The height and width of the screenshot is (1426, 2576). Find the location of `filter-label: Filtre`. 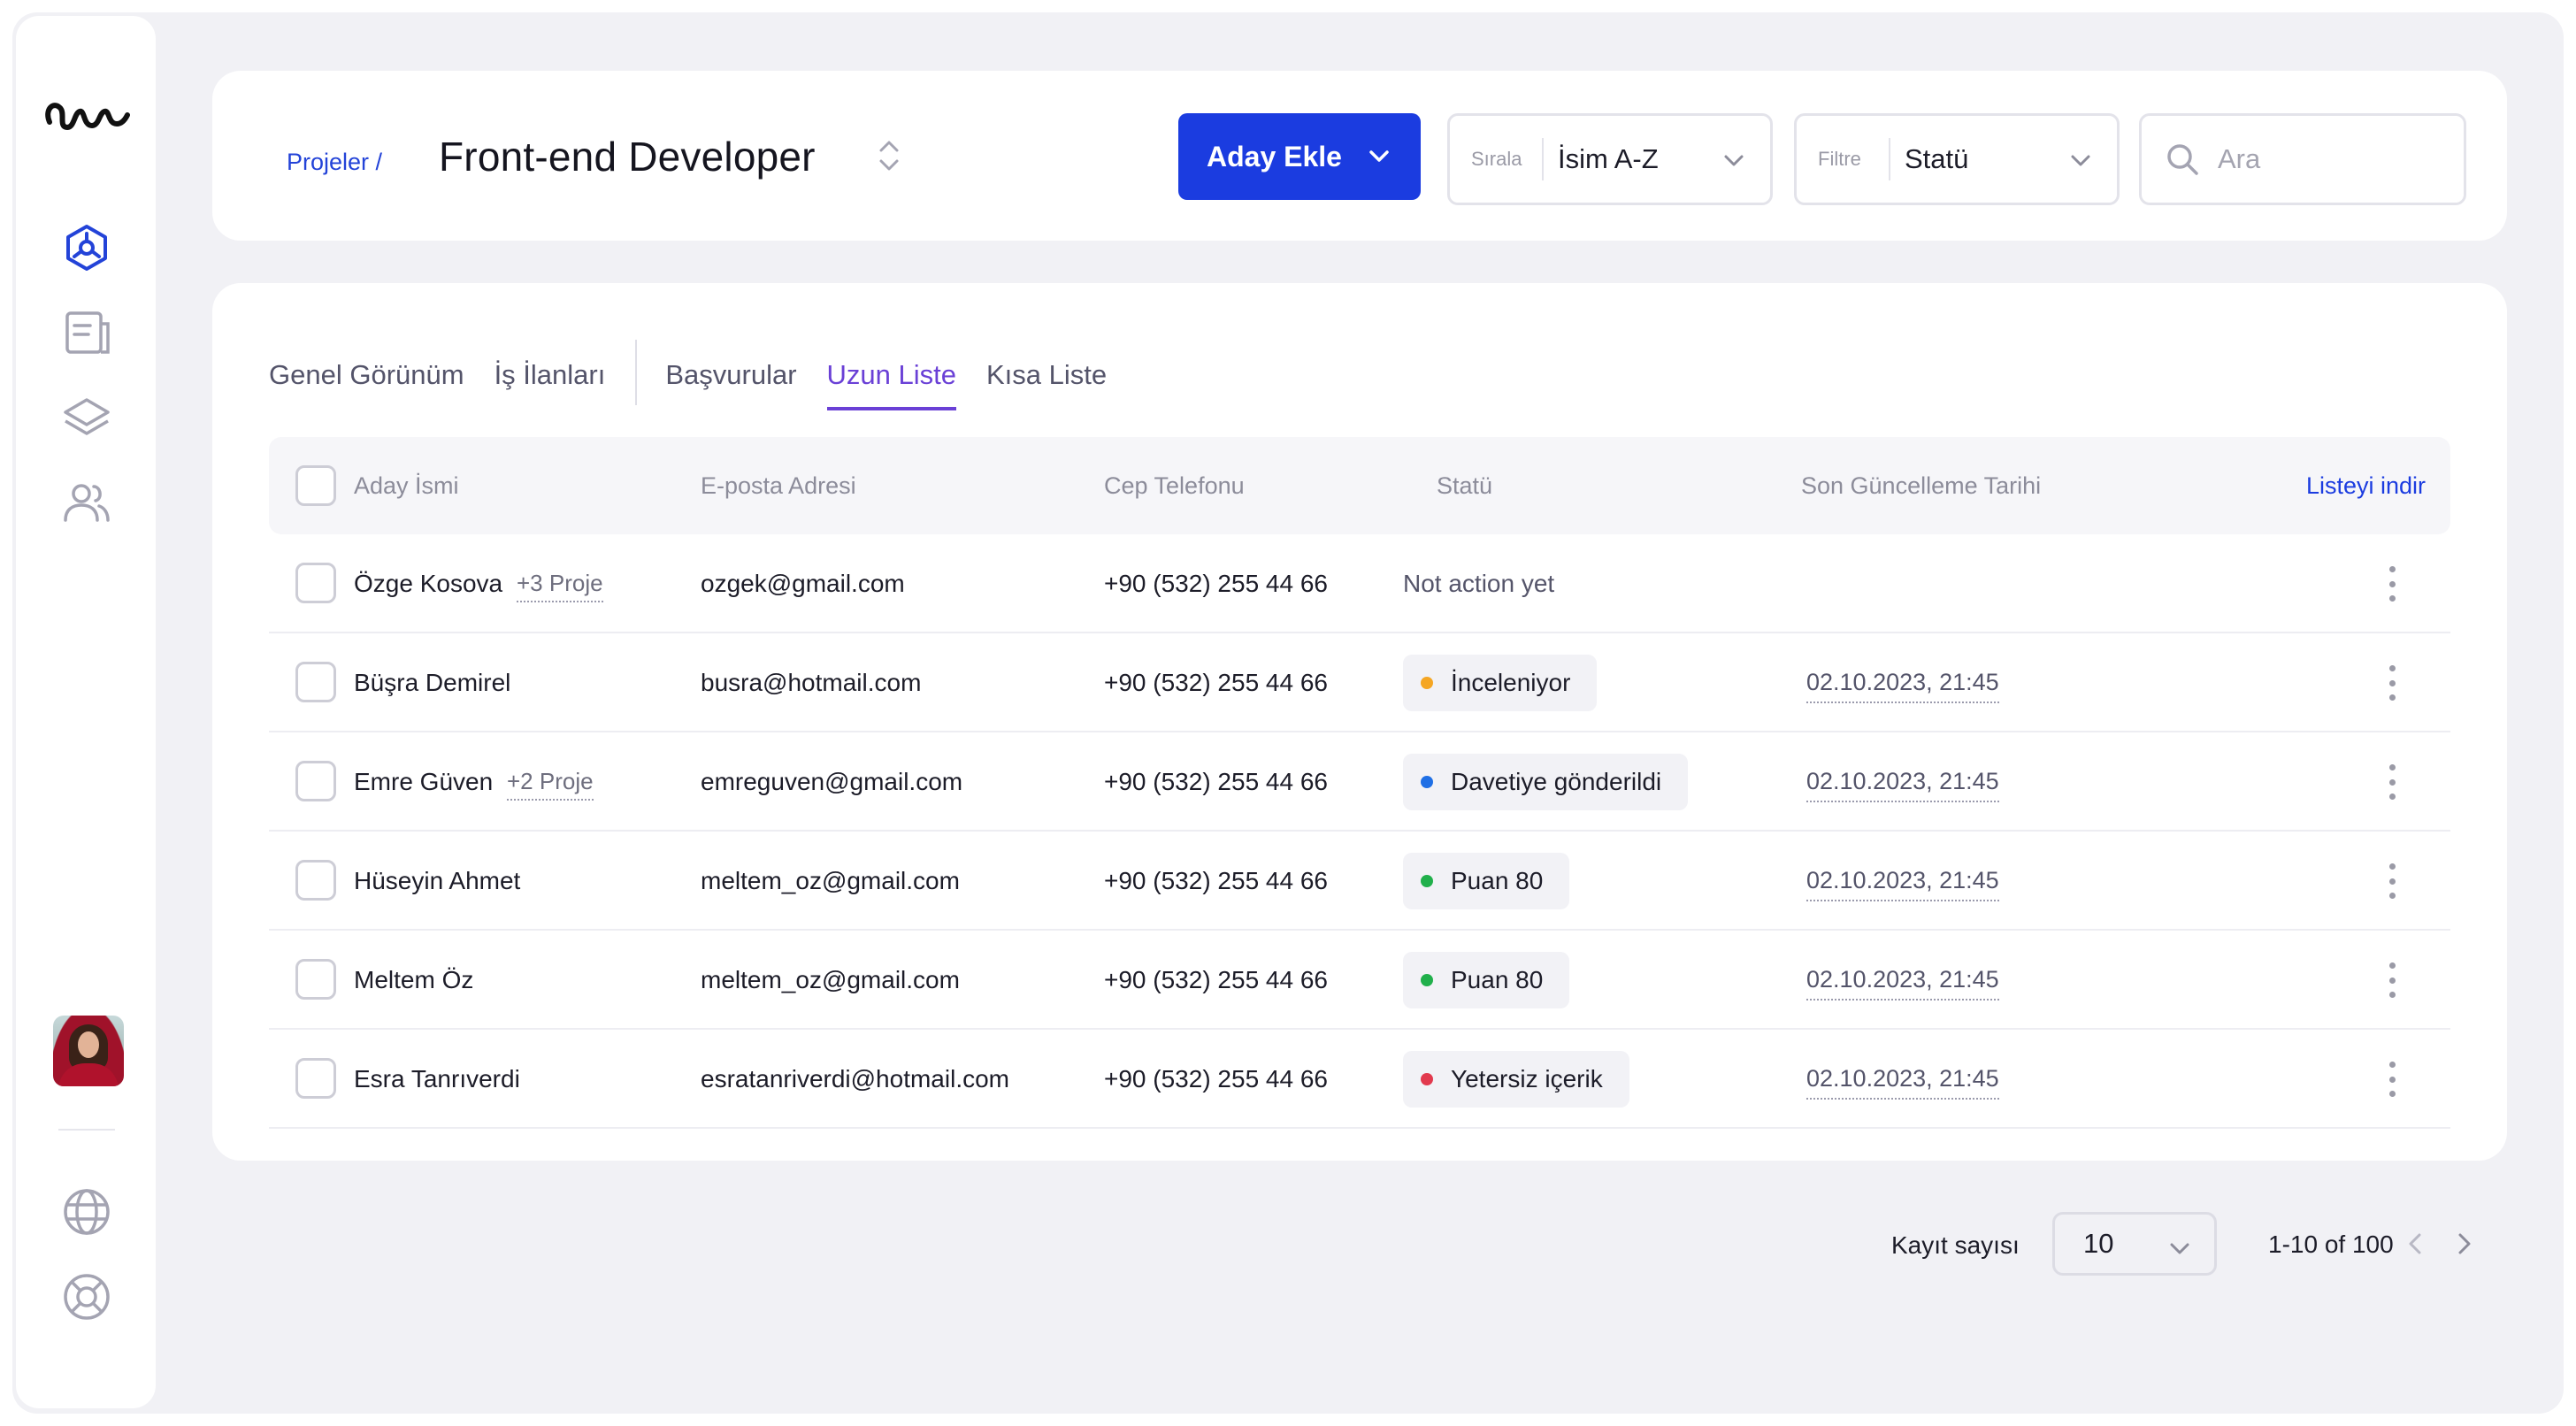

filter-label: Filtre is located at coordinates (1839, 159).